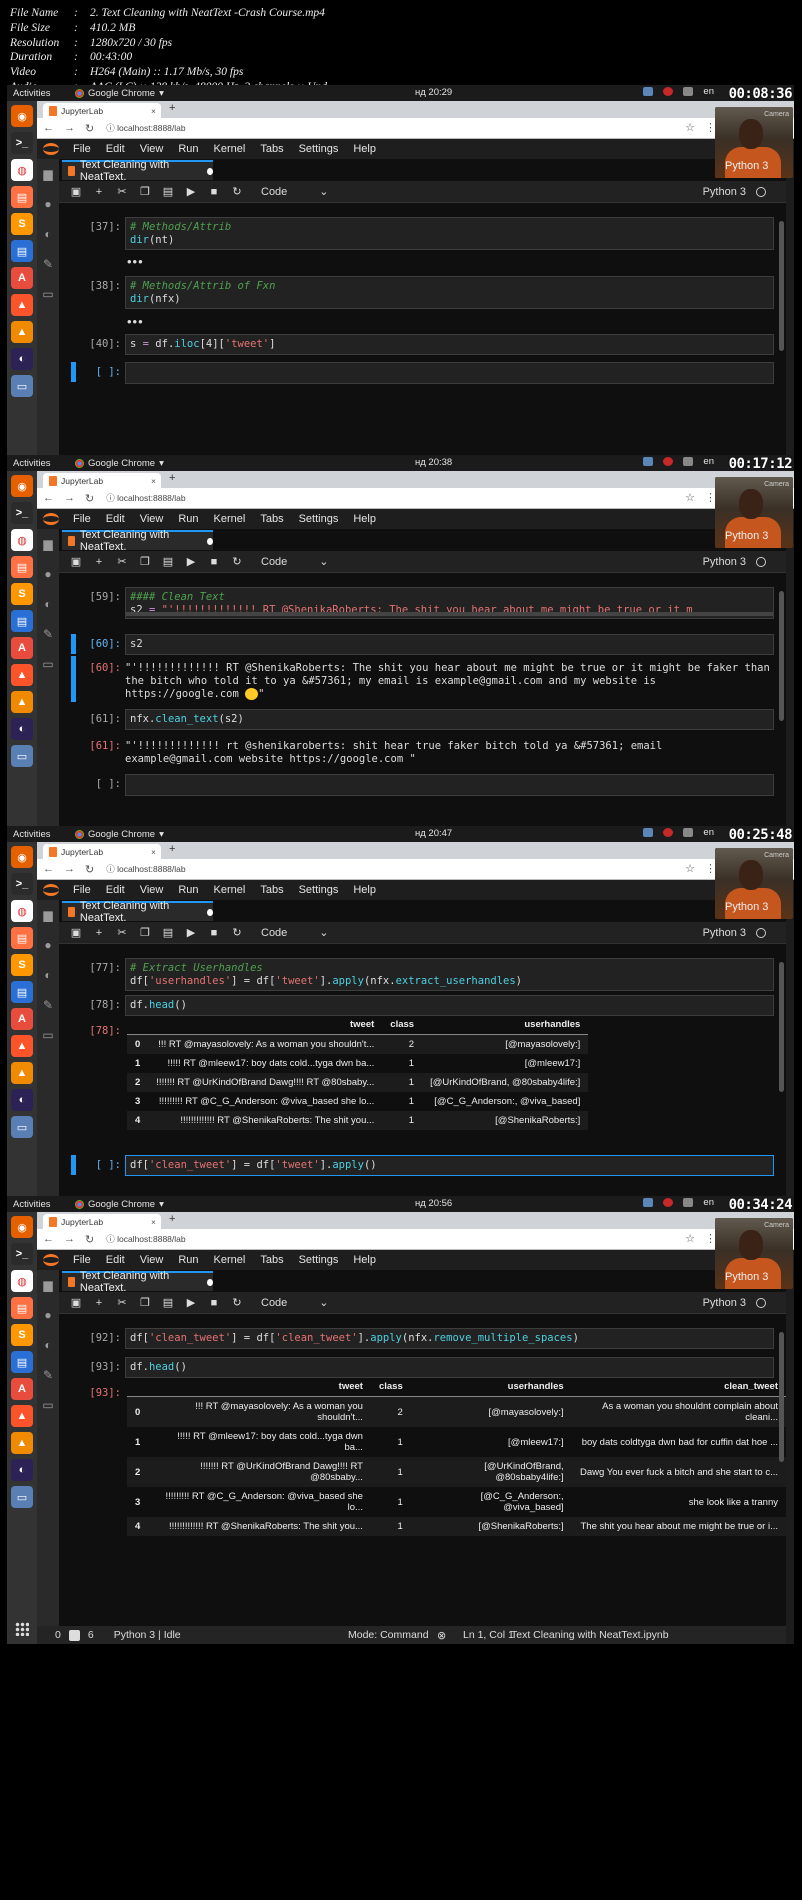 This screenshot has width=802, height=1900. Describe the element at coordinates (214, 933) in the screenshot. I see `stop-icon: ■` at that location.